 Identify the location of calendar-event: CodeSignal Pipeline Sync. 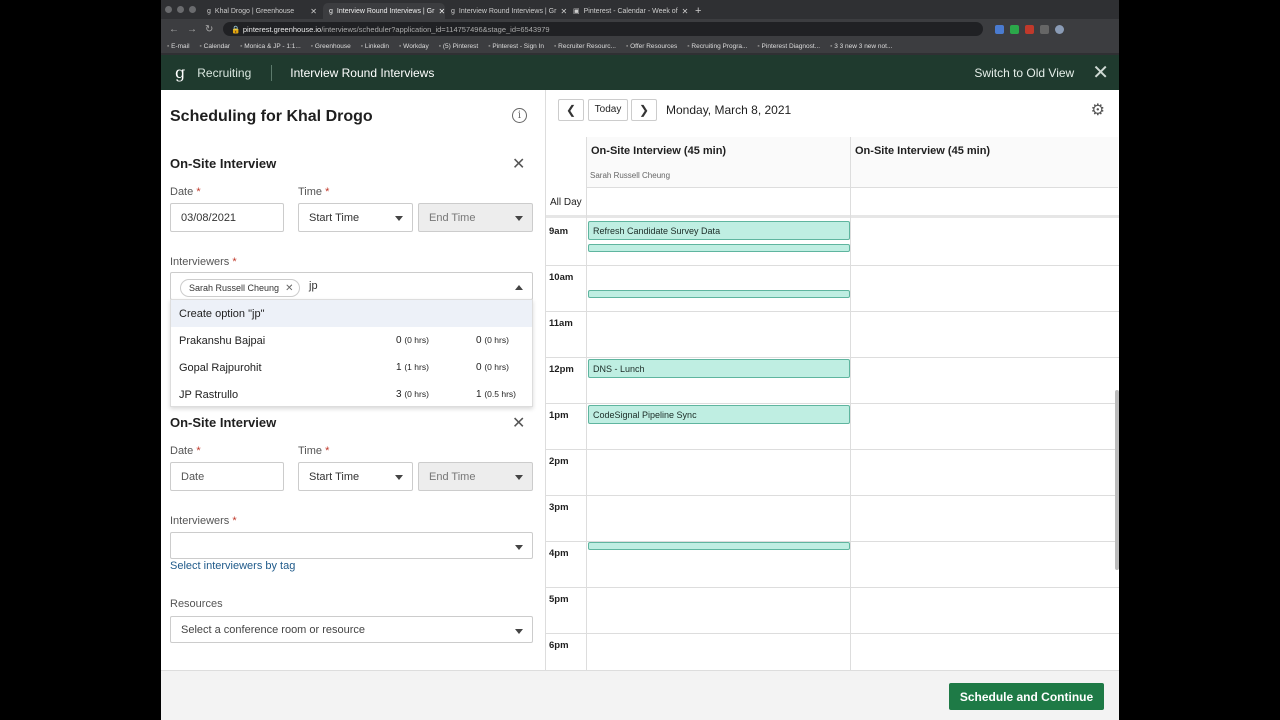
(719, 414).